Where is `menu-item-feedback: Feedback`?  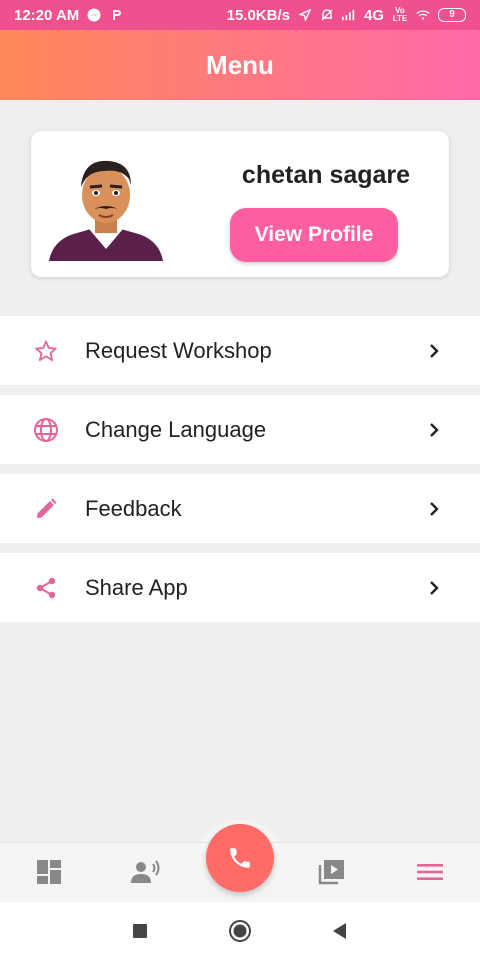 menu-item-feedback: Feedback is located at coordinates (240, 508).